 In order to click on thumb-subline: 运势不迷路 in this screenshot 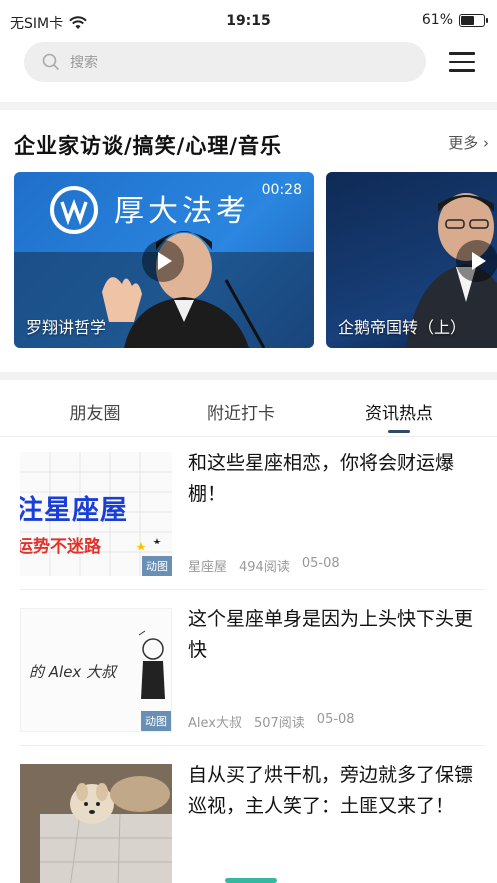, I will do `click(60, 547)`.